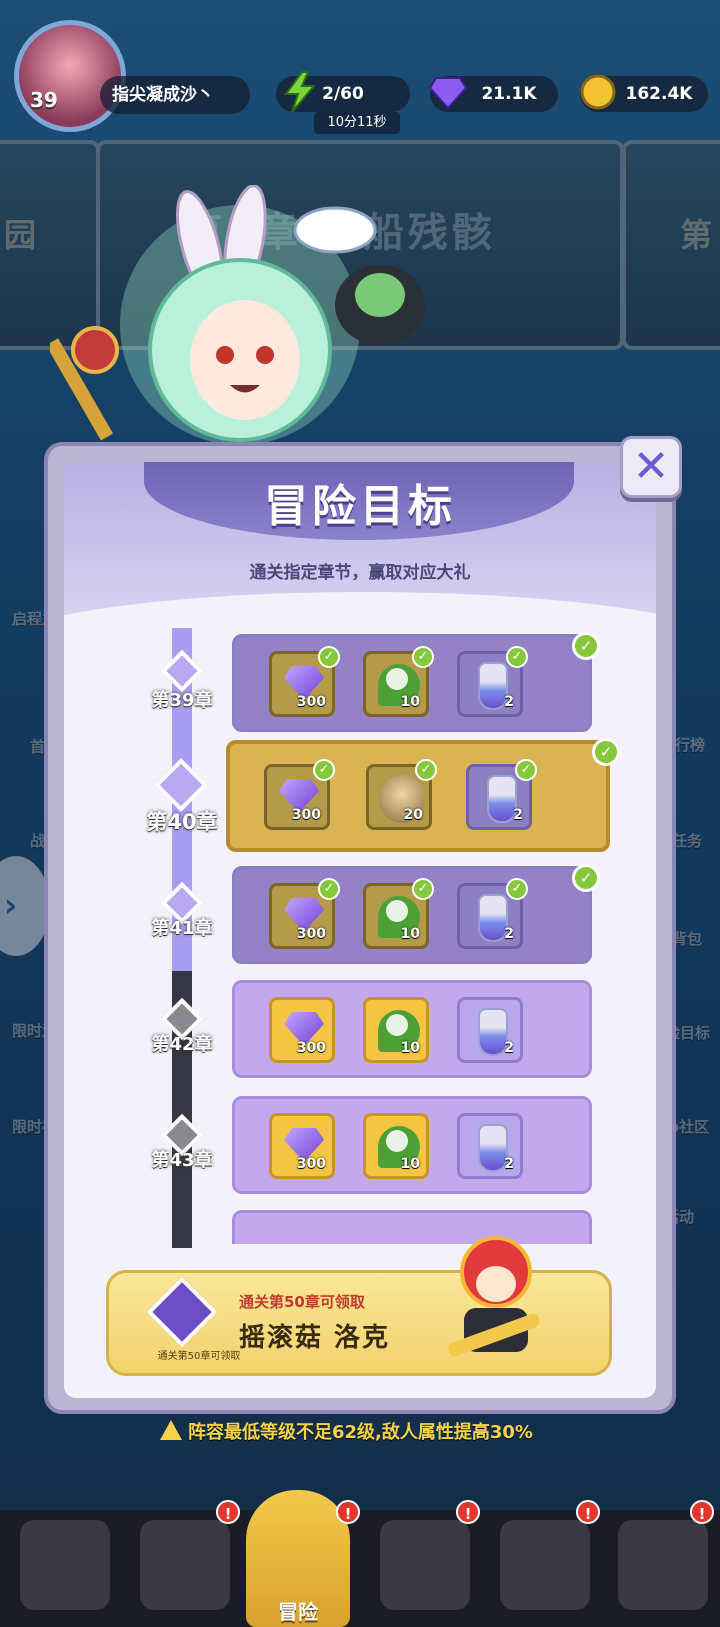  What do you see at coordinates (425, 1565) in the screenshot?
I see `nav-shop-button` at bounding box center [425, 1565].